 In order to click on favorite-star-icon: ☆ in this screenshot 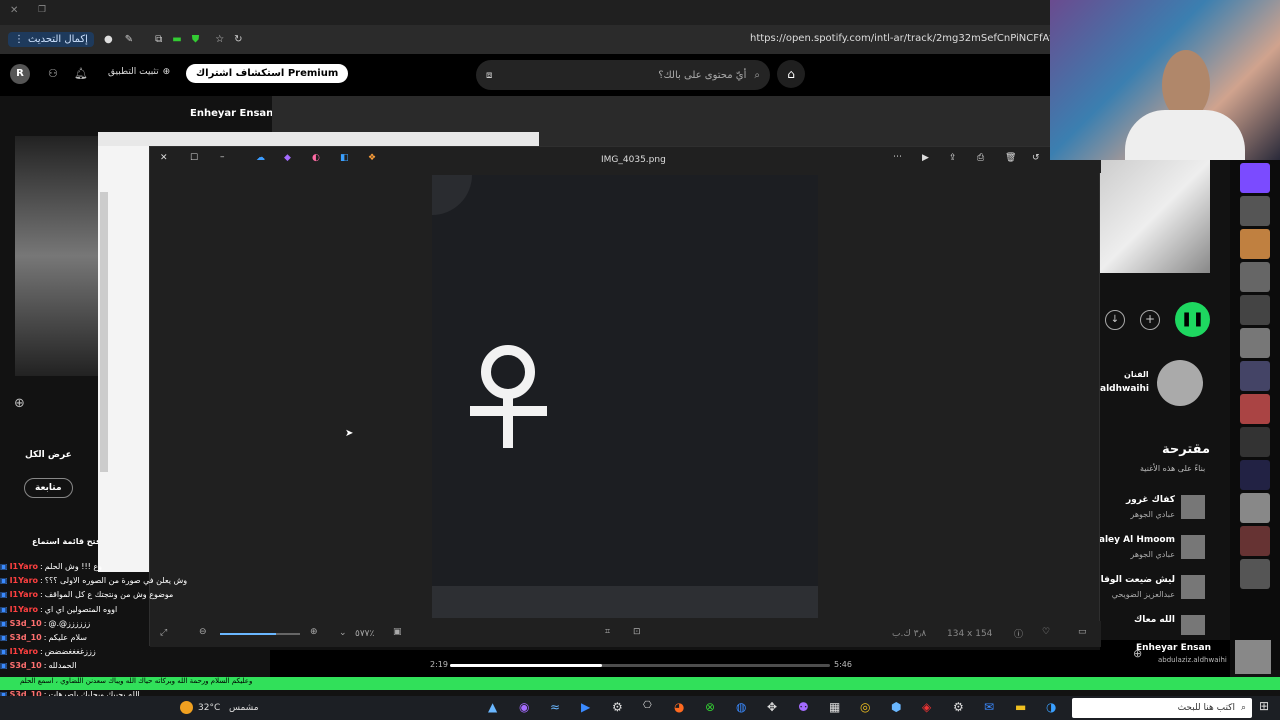, I will do `click(219, 39)`.